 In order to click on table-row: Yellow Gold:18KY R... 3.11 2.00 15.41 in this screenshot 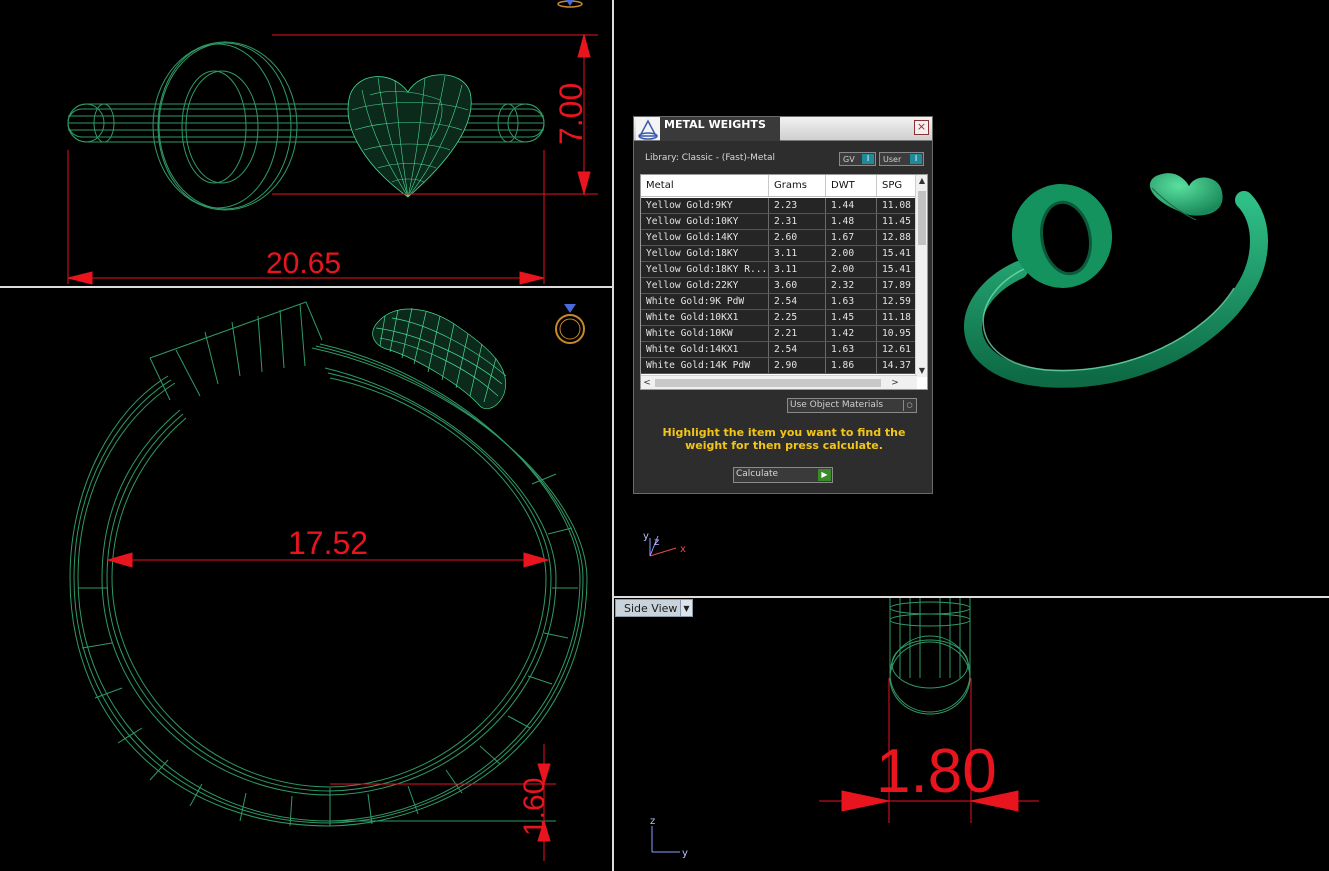, I will do `click(779, 270)`.